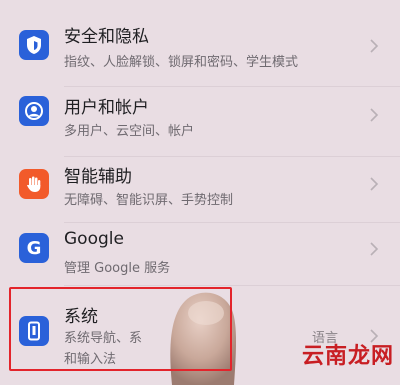 Image resolution: width=400 pixels, height=385 pixels. Describe the element at coordinates (117, 268) in the screenshot. I see `settings-item-subtitle: 管理 Google 服务` at that location.